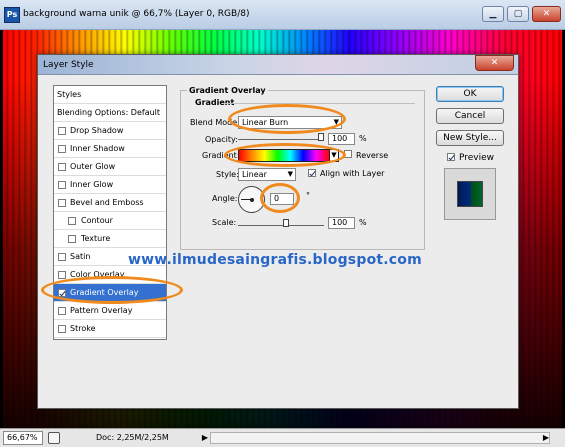 Image resolution: width=565 pixels, height=447 pixels. I want to click on annotation-ring-blend-mode, so click(287, 119).